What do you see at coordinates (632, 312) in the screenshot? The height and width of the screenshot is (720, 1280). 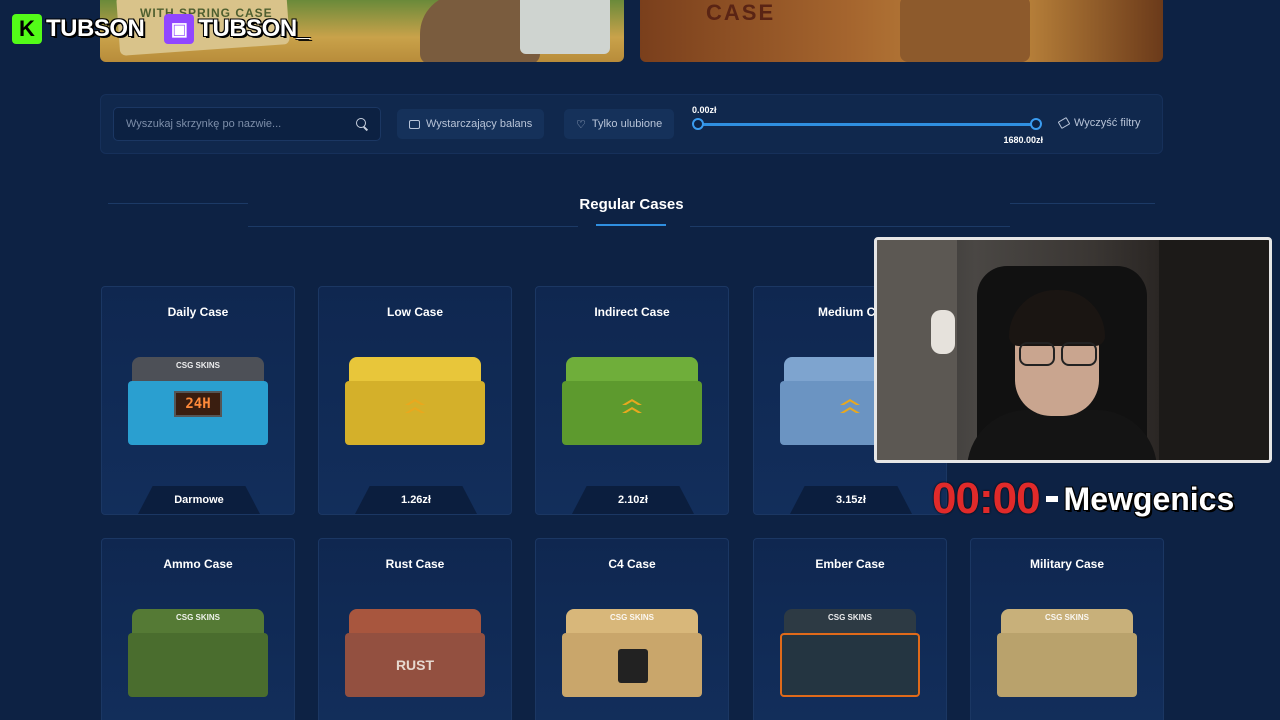 I see `case-name: Indirect Case` at bounding box center [632, 312].